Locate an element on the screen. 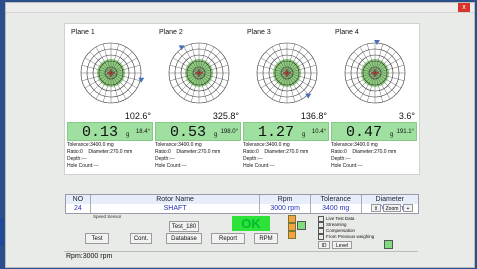 This screenshot has height=269, width=477. plane-readout: 0.47 g 191.1° is located at coordinates (374, 131).